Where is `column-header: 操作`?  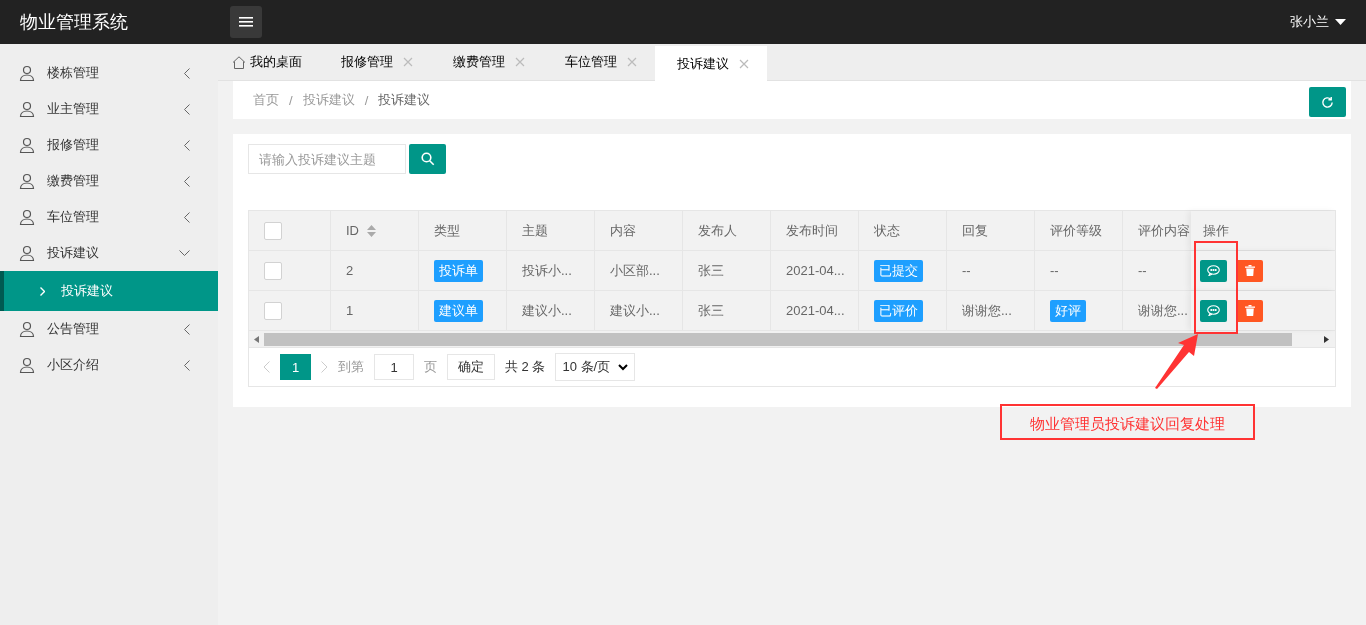 column-header: 操作 is located at coordinates (1216, 230).